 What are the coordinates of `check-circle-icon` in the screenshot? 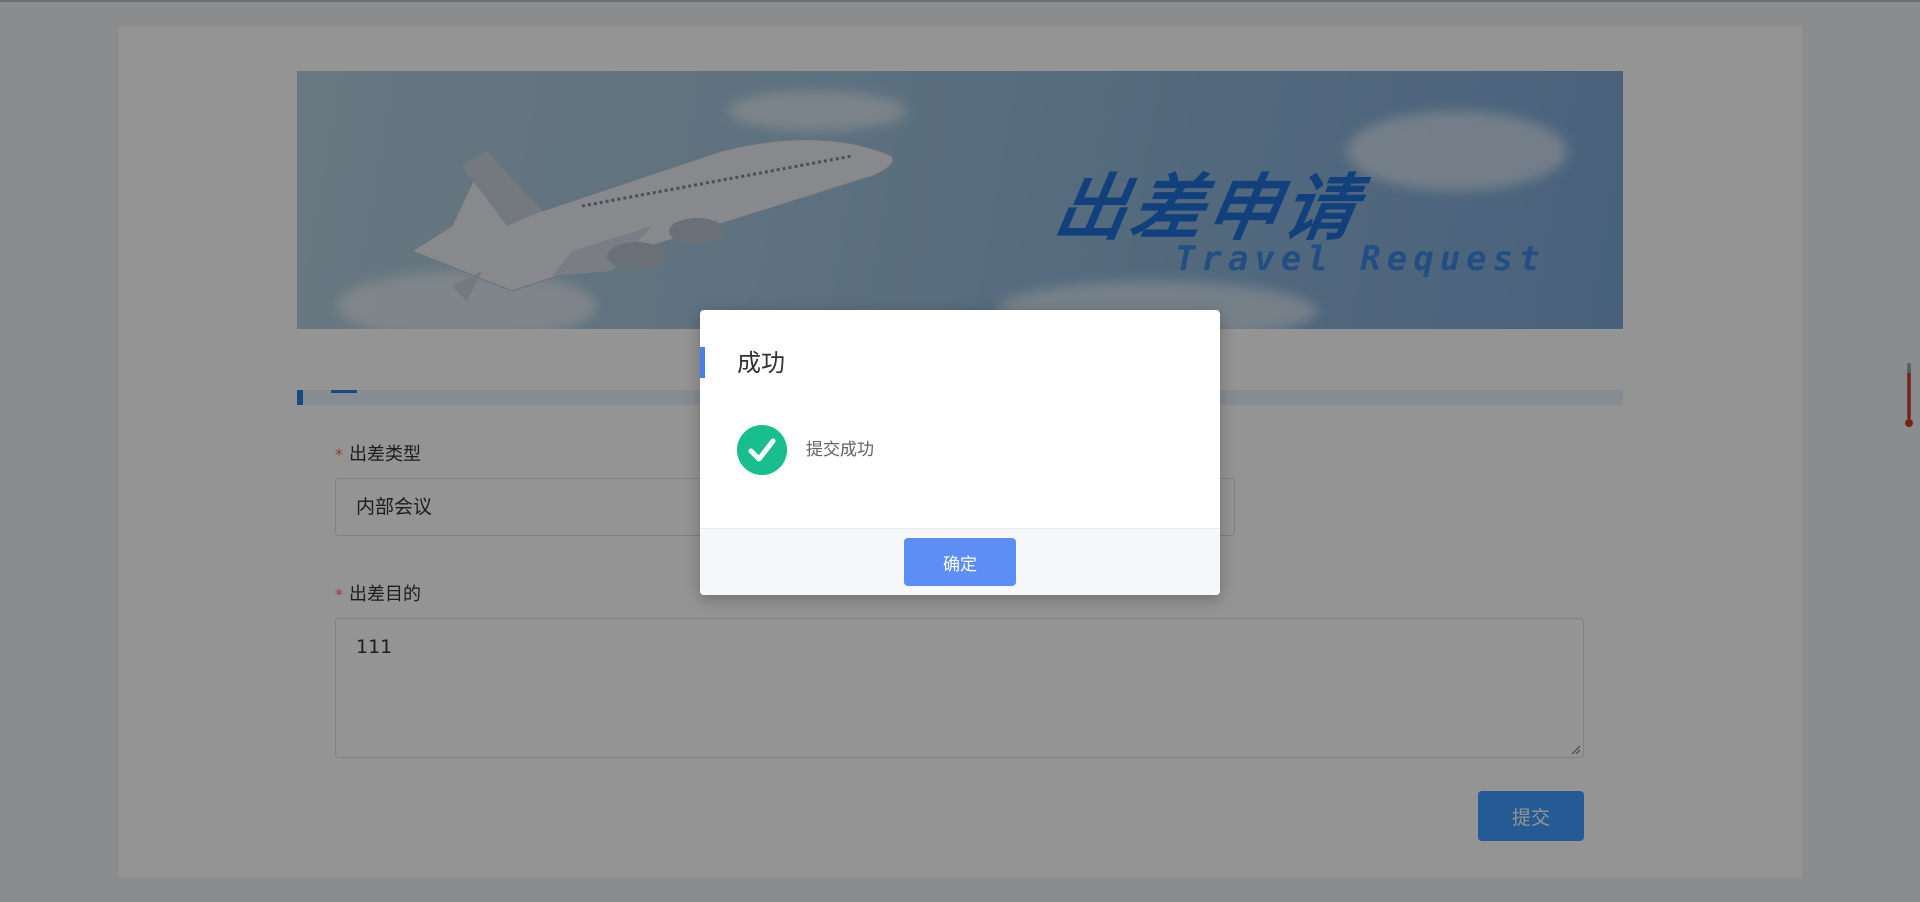 It's located at (762, 450).